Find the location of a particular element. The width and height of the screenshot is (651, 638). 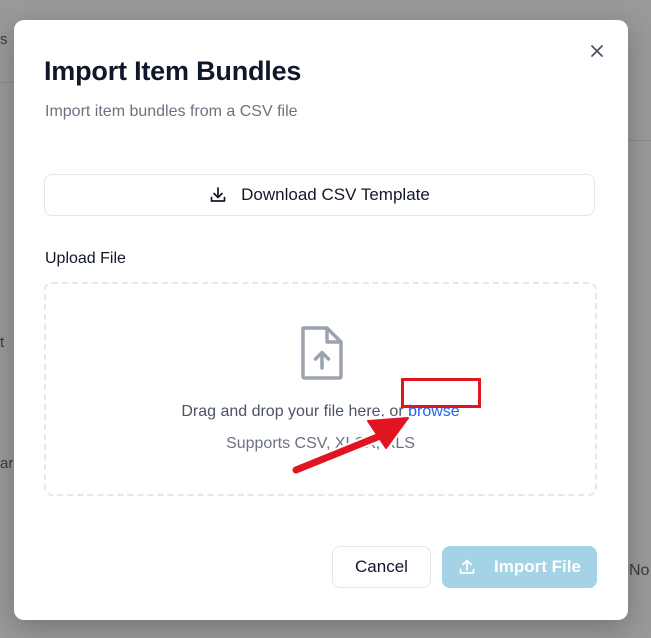

background-text-fragment: s is located at coordinates (4, 39).